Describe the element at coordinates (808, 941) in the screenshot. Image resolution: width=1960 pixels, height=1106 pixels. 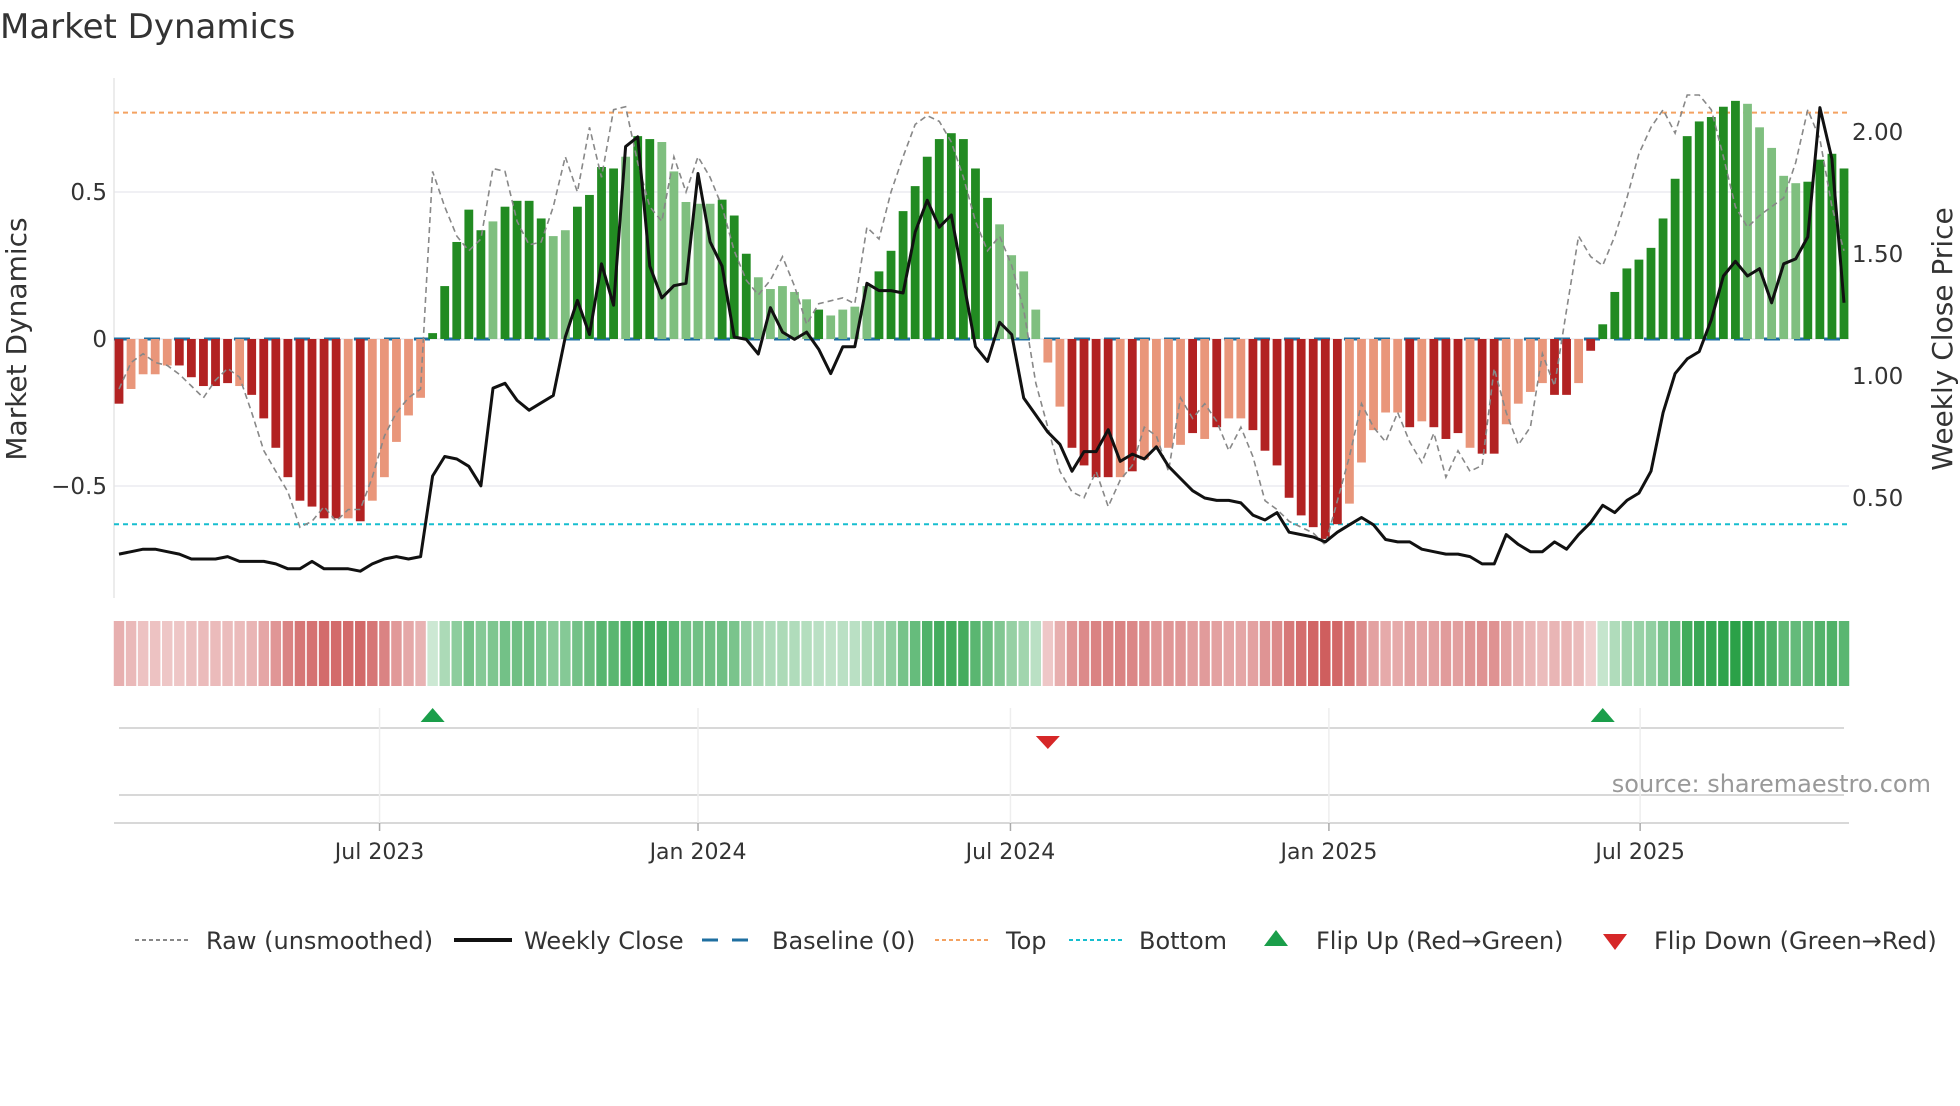
I see `legend-item-baseline: Baseline (0)` at that location.